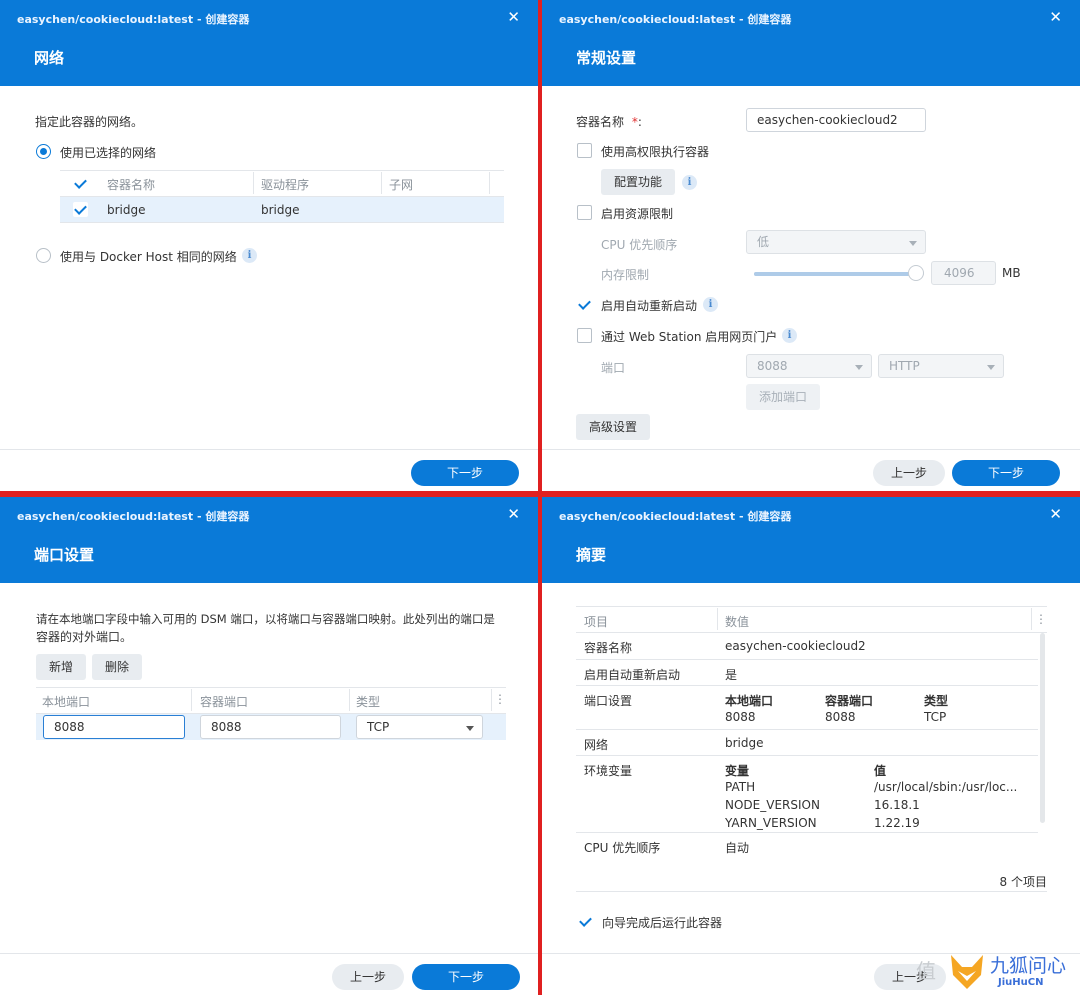 The width and height of the screenshot is (1080, 995). What do you see at coordinates (807, 846) in the screenshot?
I see `summary-row-cpu: CPU 优先顺序 自动` at bounding box center [807, 846].